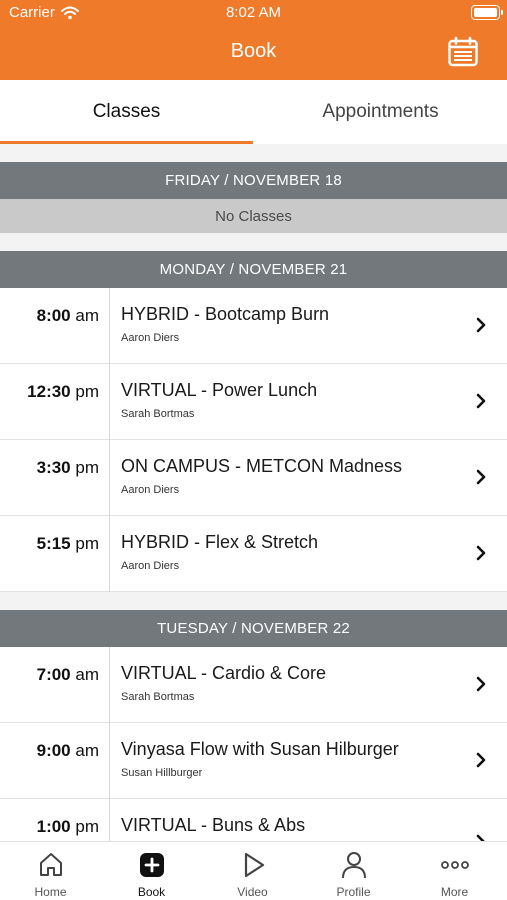  I want to click on class-time: 8:00 am, so click(67, 315).